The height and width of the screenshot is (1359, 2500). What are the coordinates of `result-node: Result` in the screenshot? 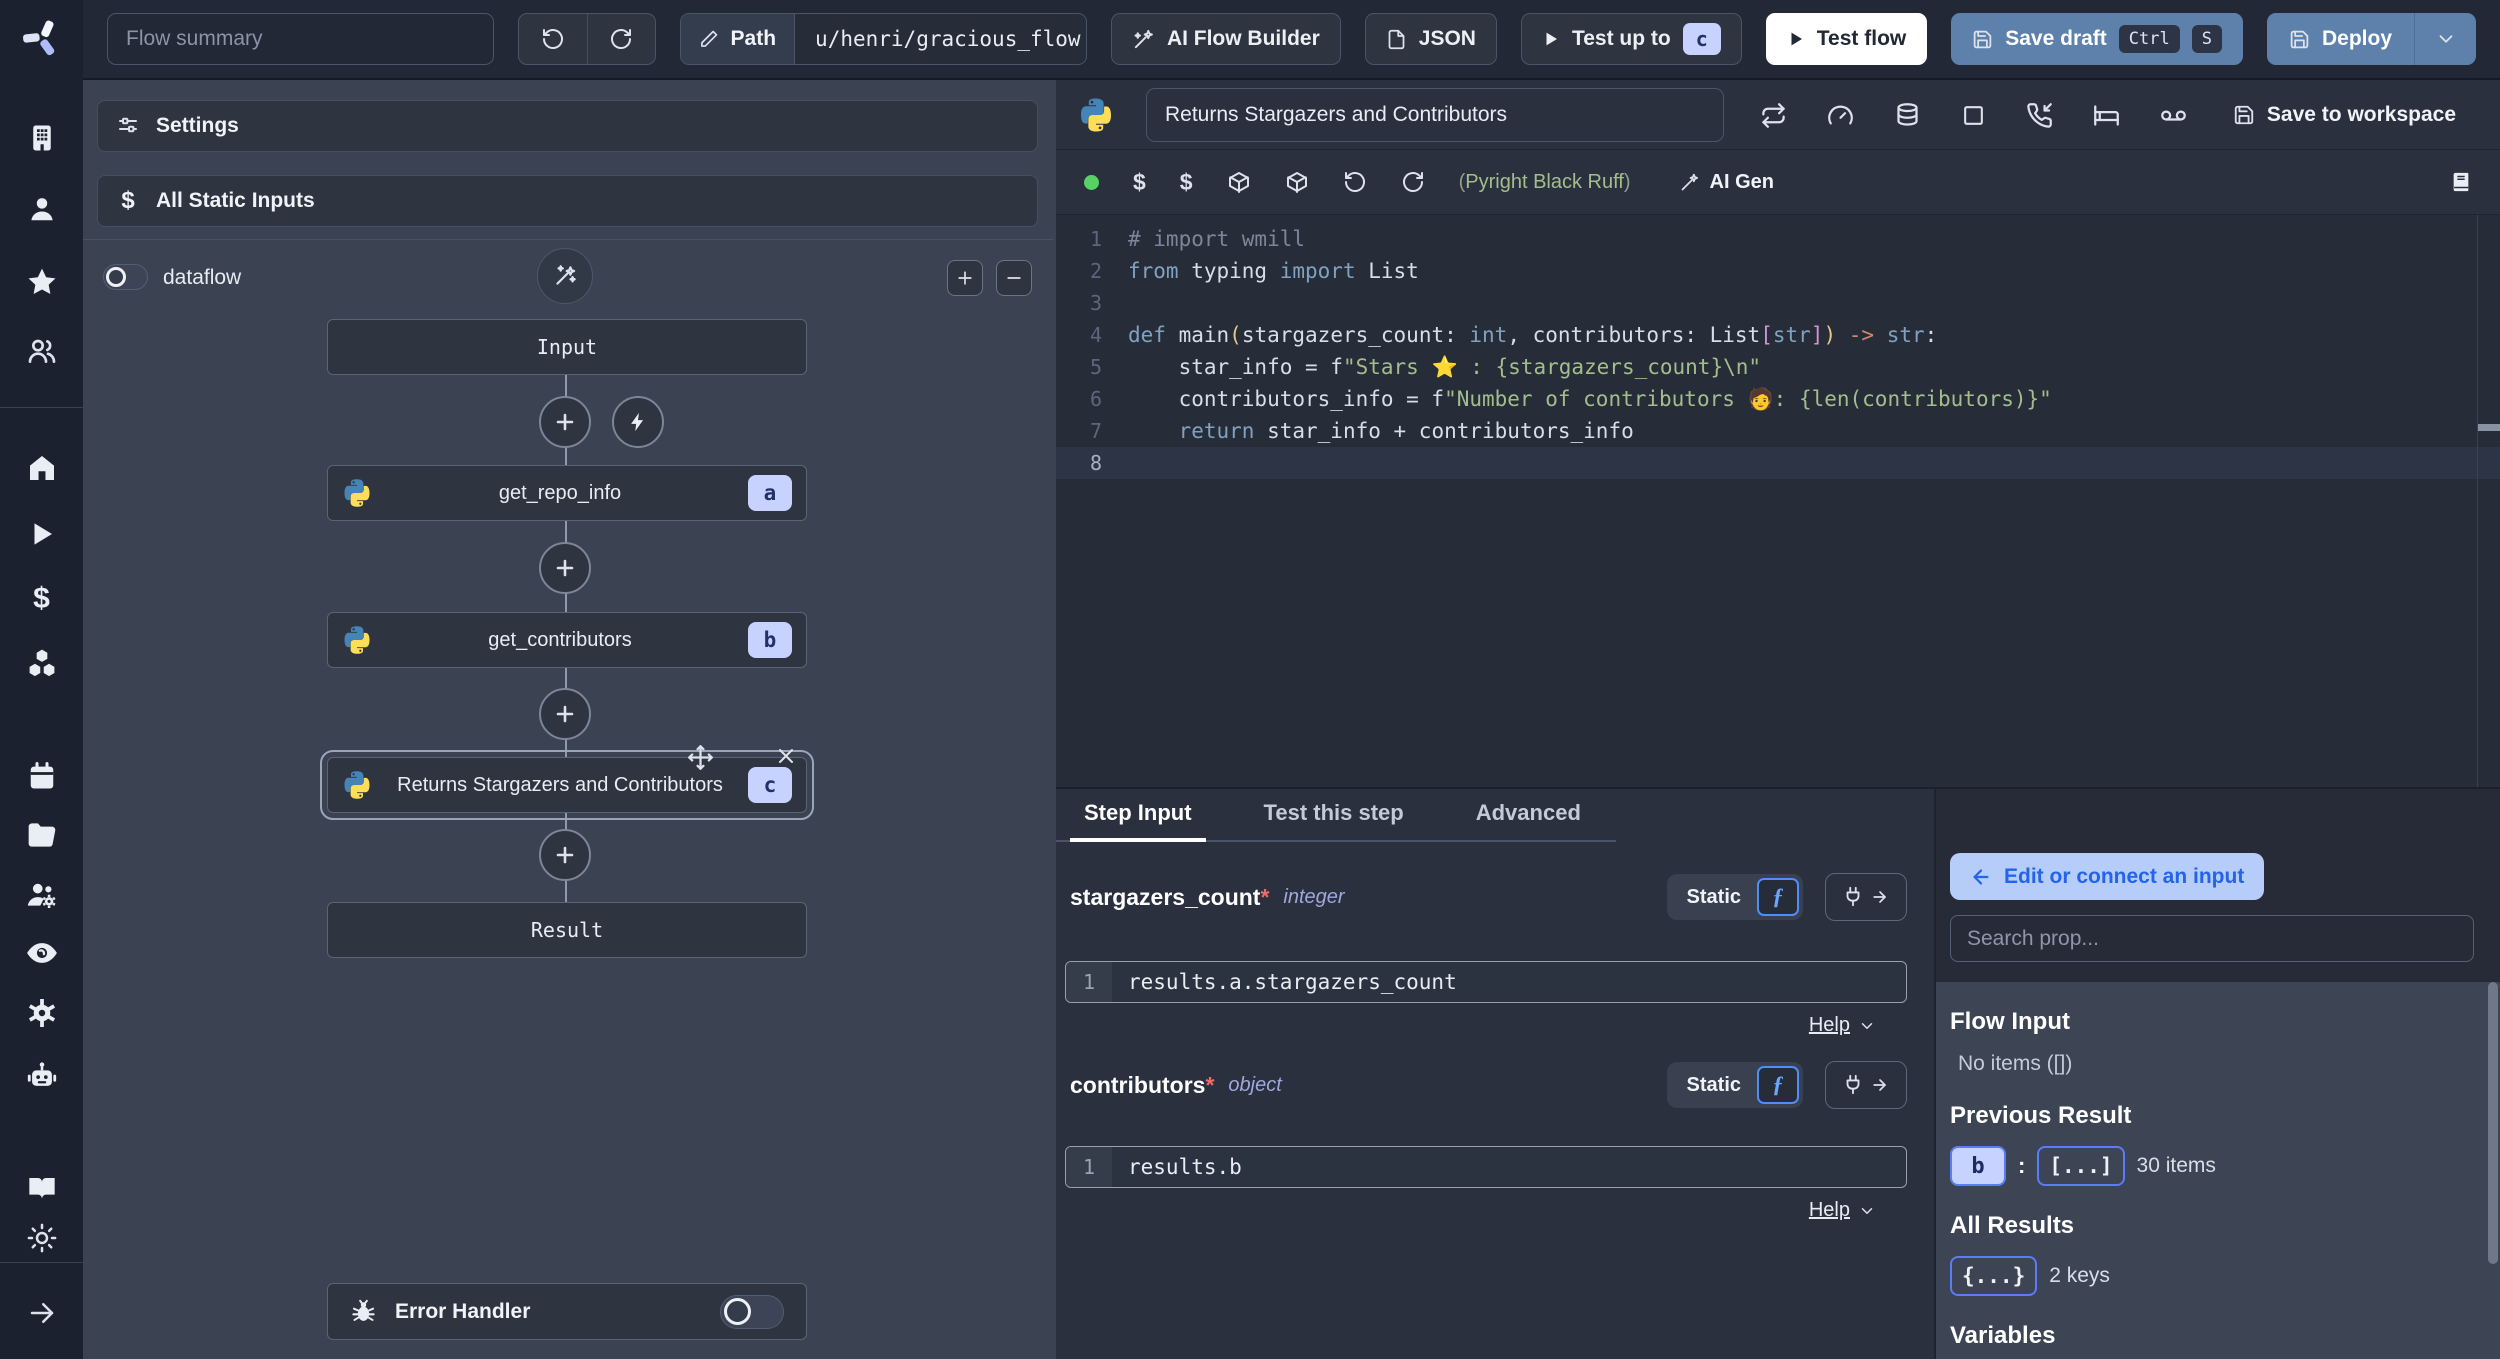 It's located at (567, 930).